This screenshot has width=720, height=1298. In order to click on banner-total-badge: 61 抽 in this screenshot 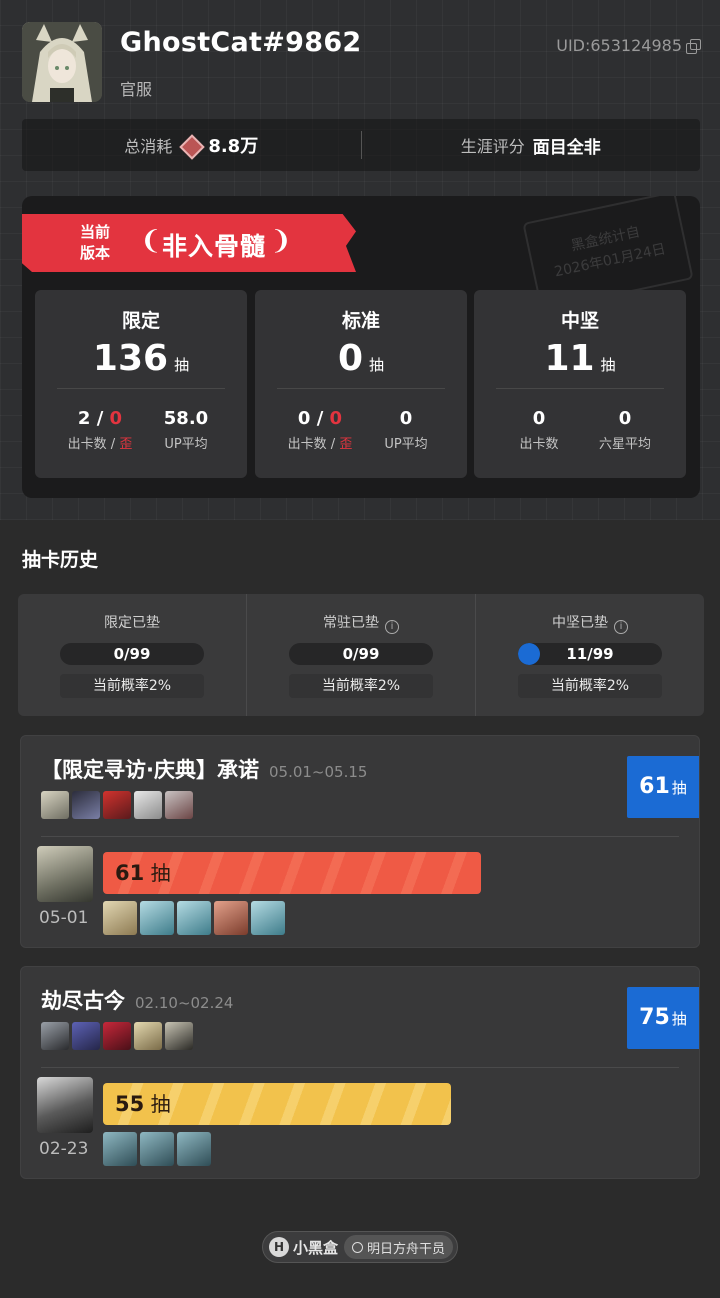, I will do `click(663, 787)`.